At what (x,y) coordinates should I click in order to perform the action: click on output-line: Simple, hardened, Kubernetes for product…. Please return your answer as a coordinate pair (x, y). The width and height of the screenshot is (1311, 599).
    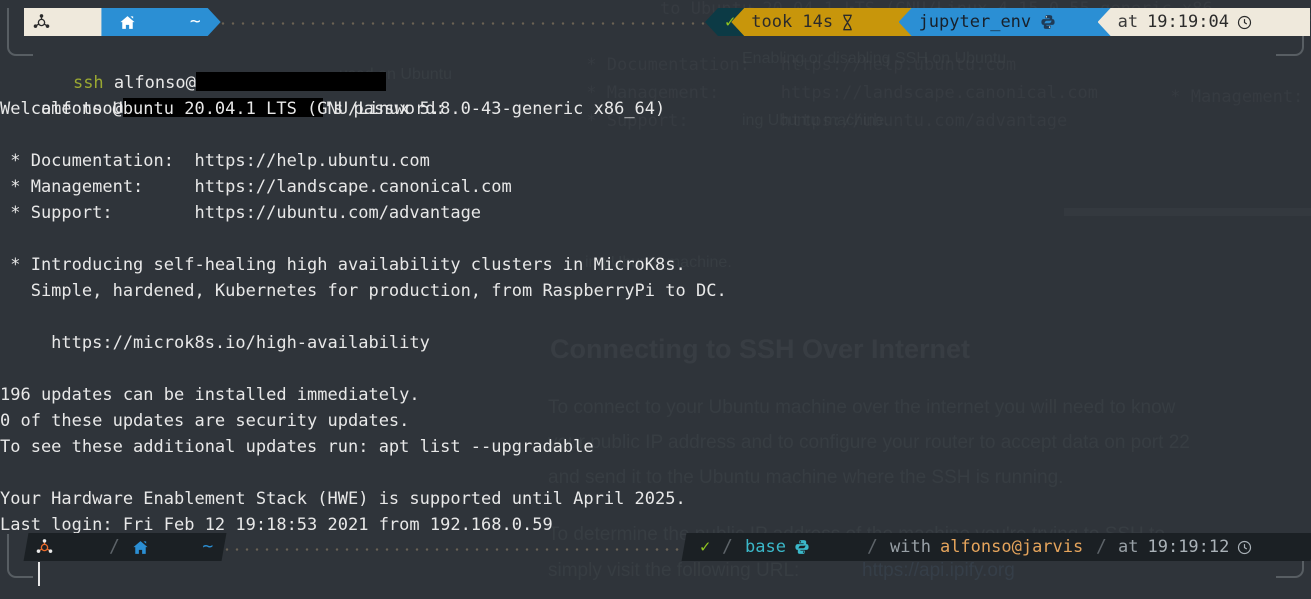
    Looking at the image, I should click on (363, 291).